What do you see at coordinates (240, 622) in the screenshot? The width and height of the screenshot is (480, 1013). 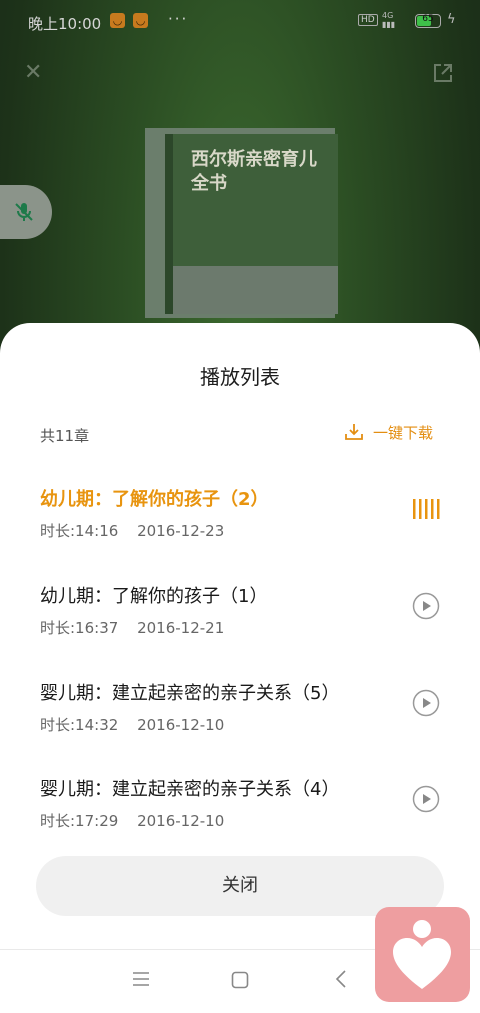 I see `playlist-item: 幼儿期：了解你的孩子（1） 时长:16:37 2016-12-21` at bounding box center [240, 622].